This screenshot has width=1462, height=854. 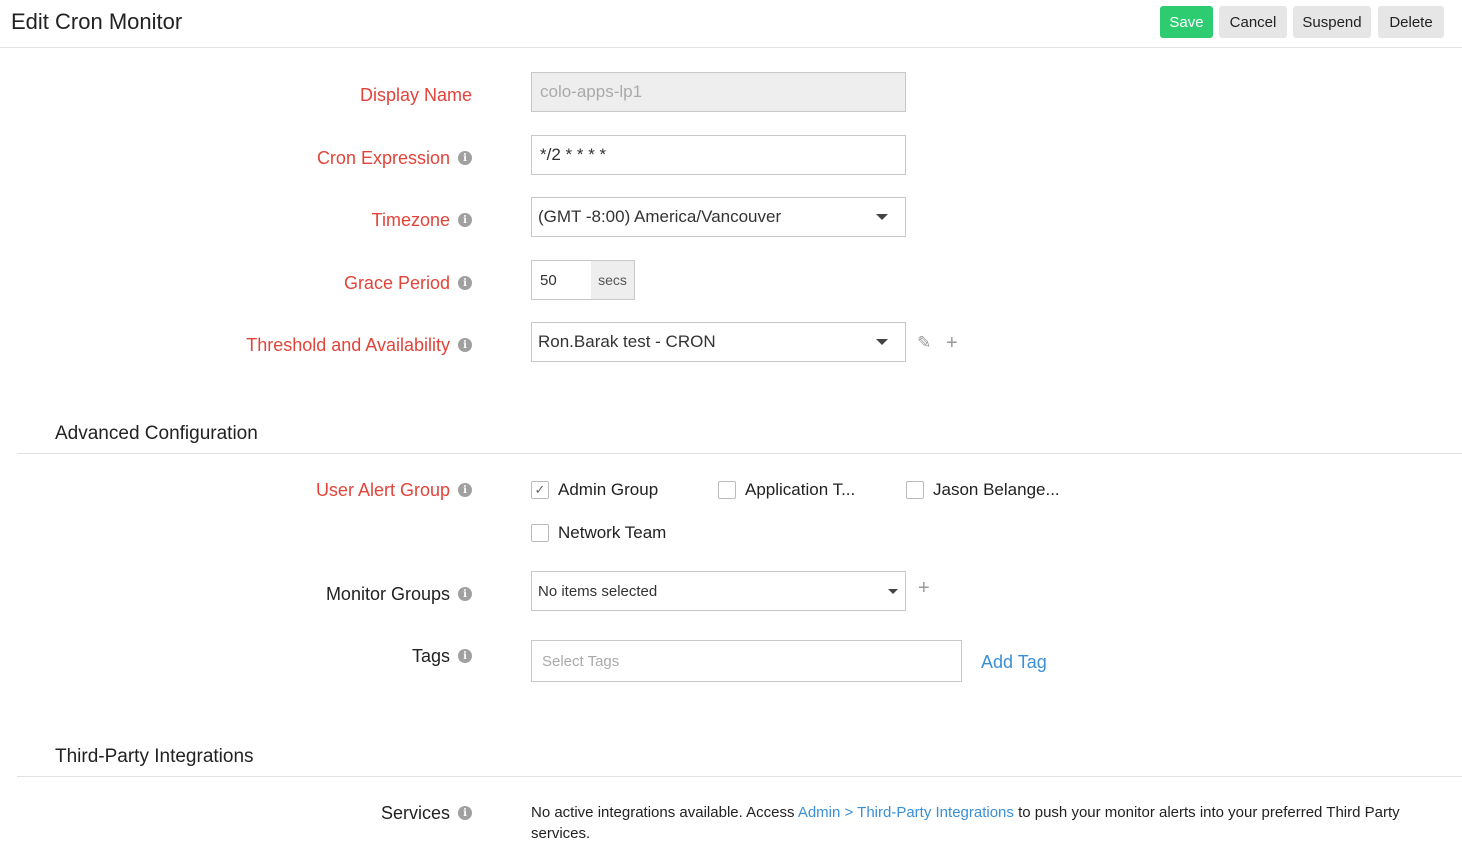 I want to click on pencil-icon: ✎, so click(x=924, y=343).